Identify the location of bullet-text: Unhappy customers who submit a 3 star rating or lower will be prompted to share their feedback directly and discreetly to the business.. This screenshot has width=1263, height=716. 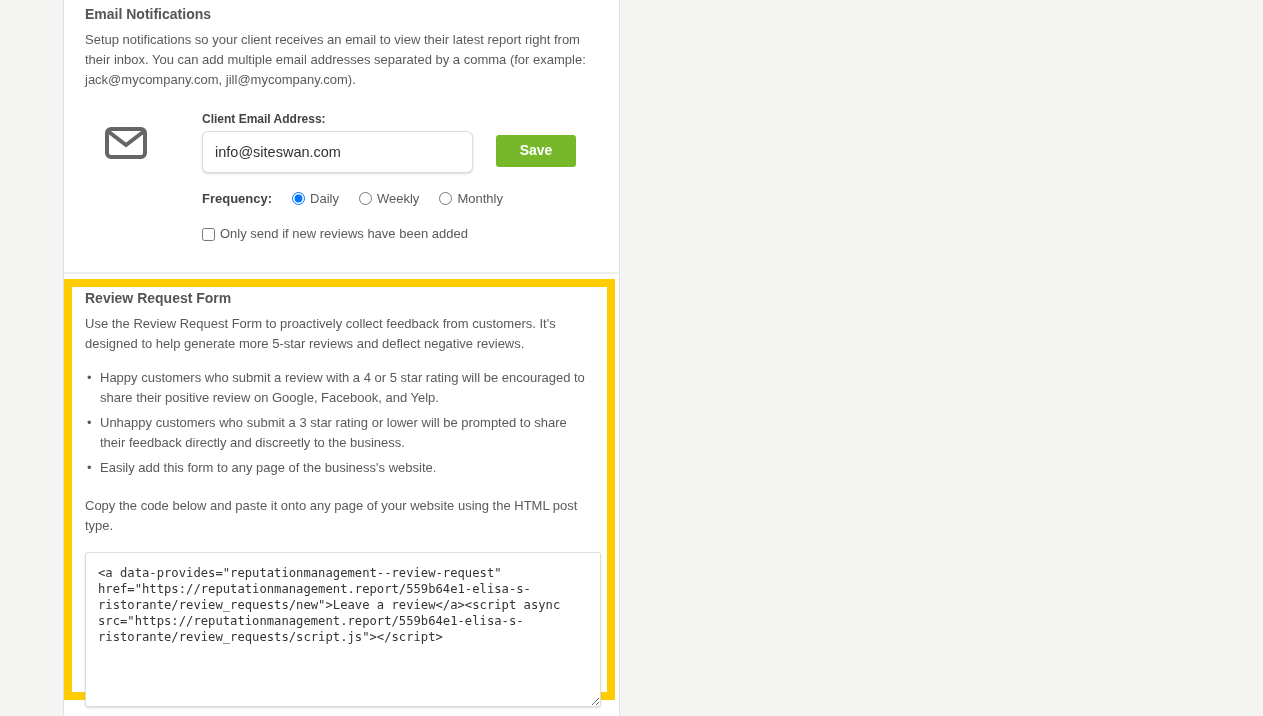
(334, 432).